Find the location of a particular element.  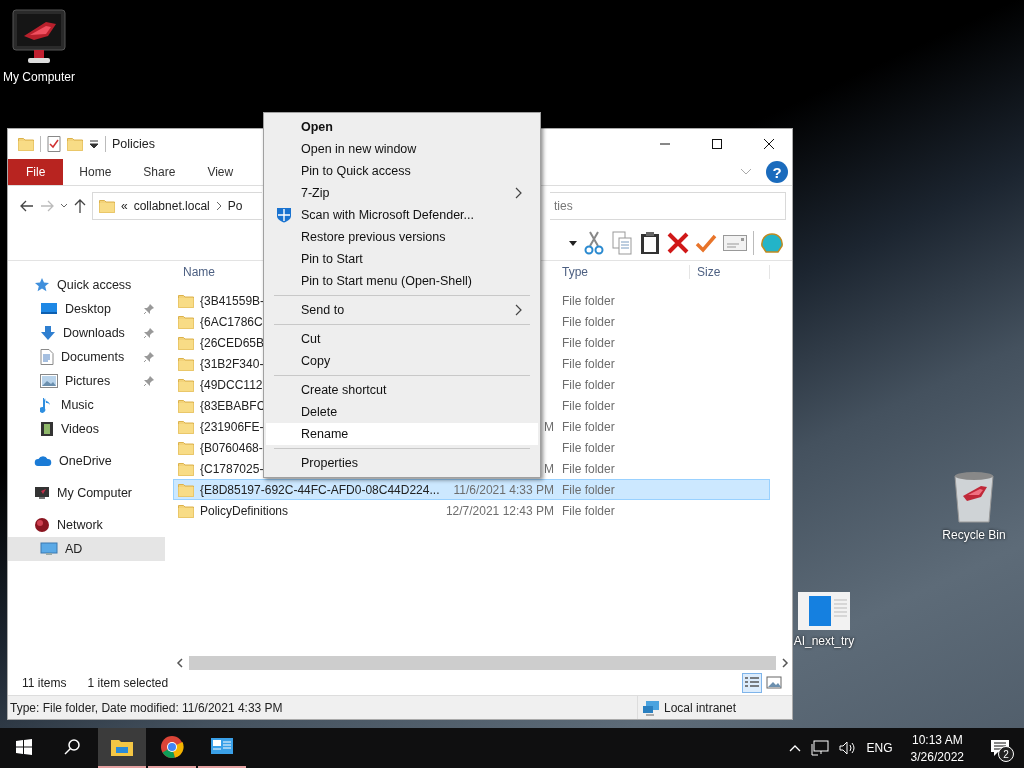

file-name: {231906FE- is located at coordinates (232, 426).